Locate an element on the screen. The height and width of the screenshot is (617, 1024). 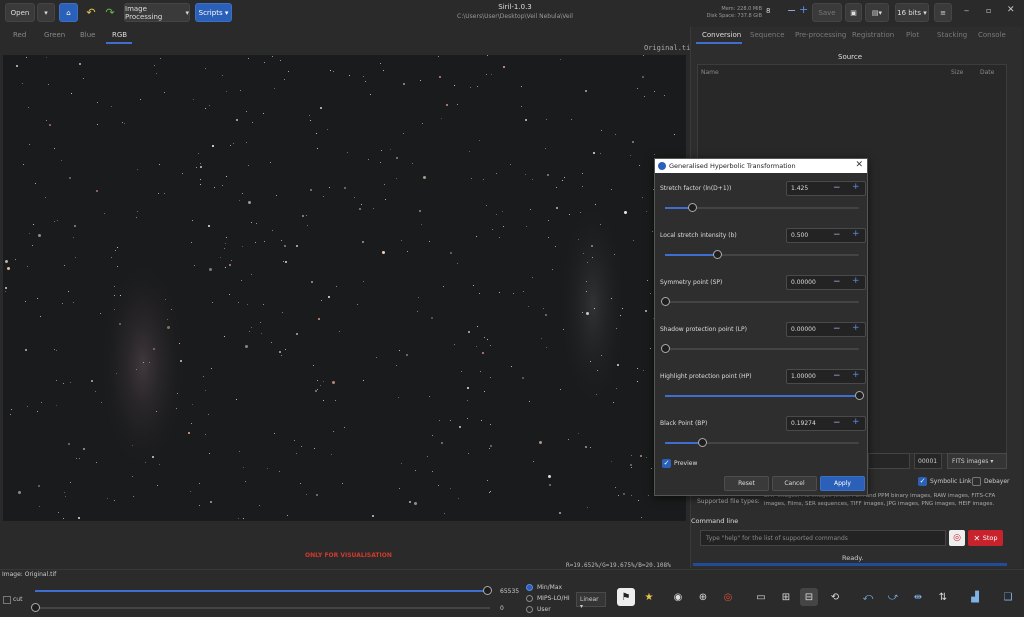
undo-button: ↶ is located at coordinates (91, 12).